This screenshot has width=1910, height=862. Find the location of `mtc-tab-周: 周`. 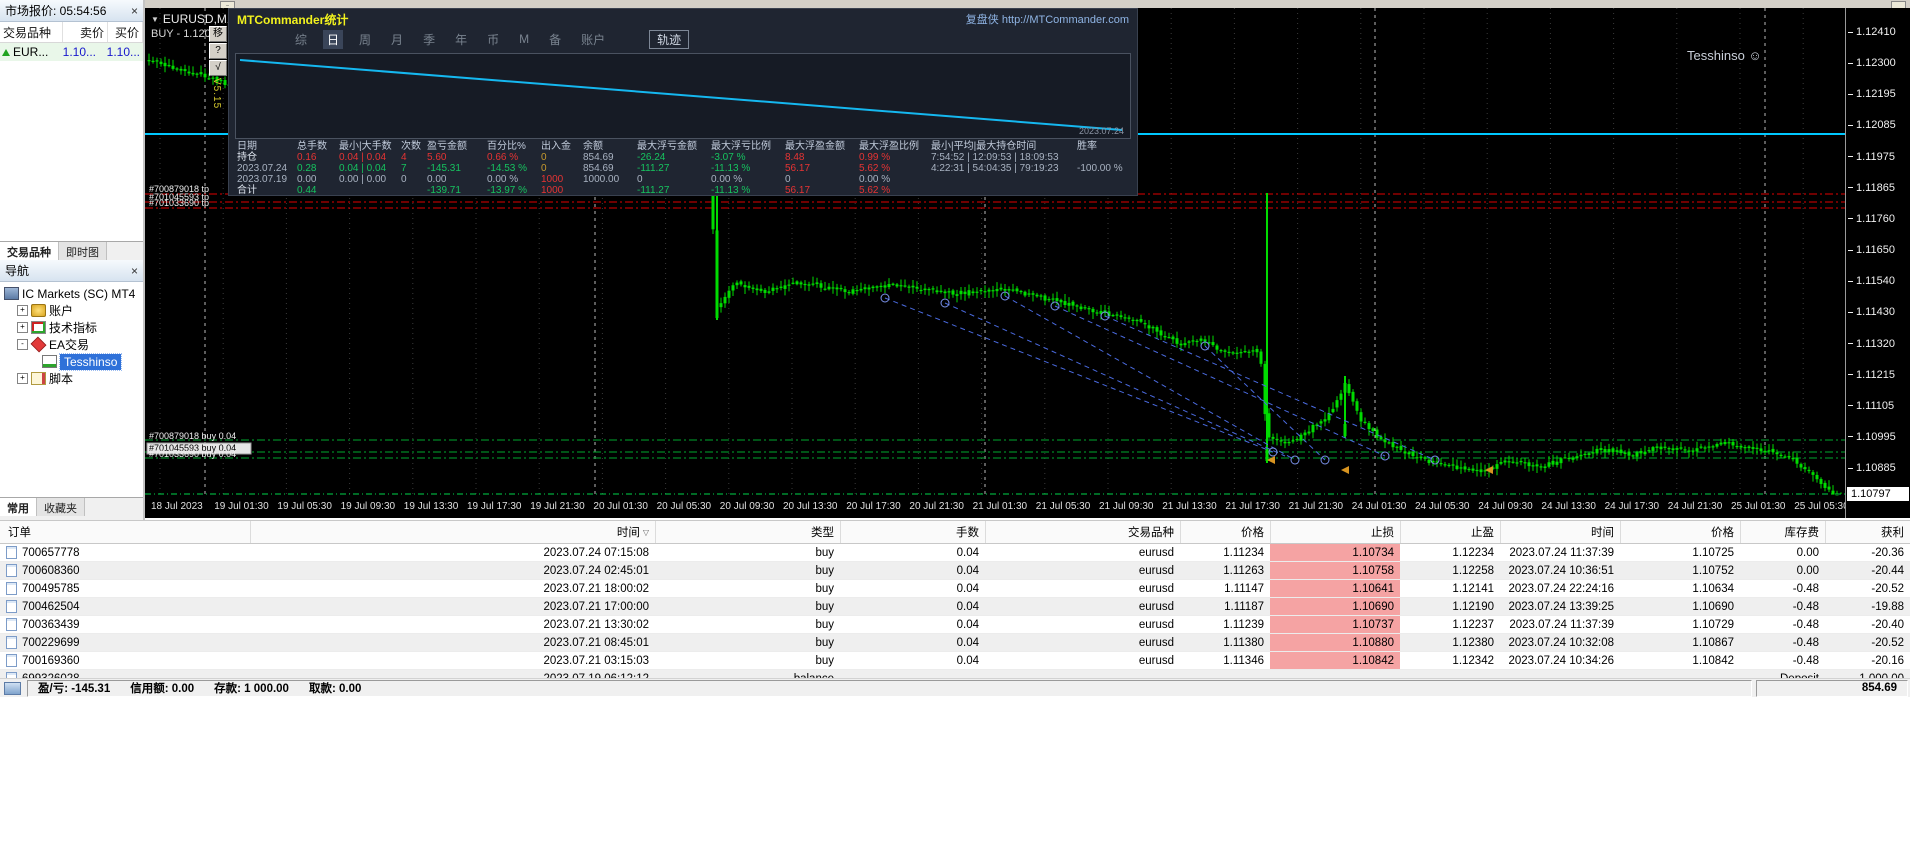

mtc-tab-周: 周 is located at coordinates (365, 39).